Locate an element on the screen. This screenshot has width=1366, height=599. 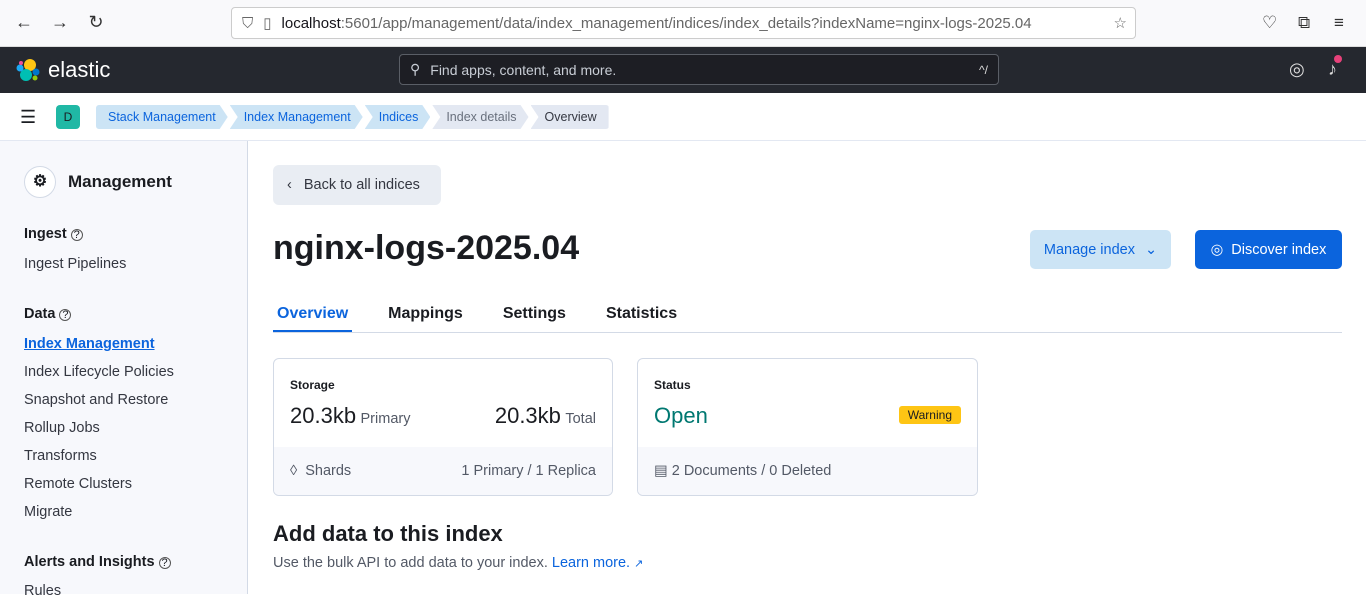
sidebar-item-rollup-jobs: Rollup Jobs is located at coordinates (62, 428).